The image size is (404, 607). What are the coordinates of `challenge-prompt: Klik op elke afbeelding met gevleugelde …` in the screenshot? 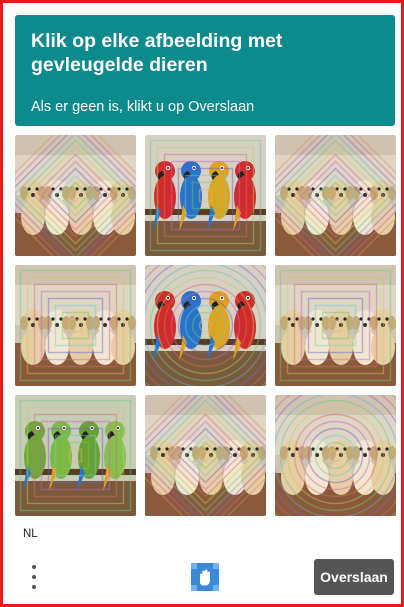 It's located at (157, 53).